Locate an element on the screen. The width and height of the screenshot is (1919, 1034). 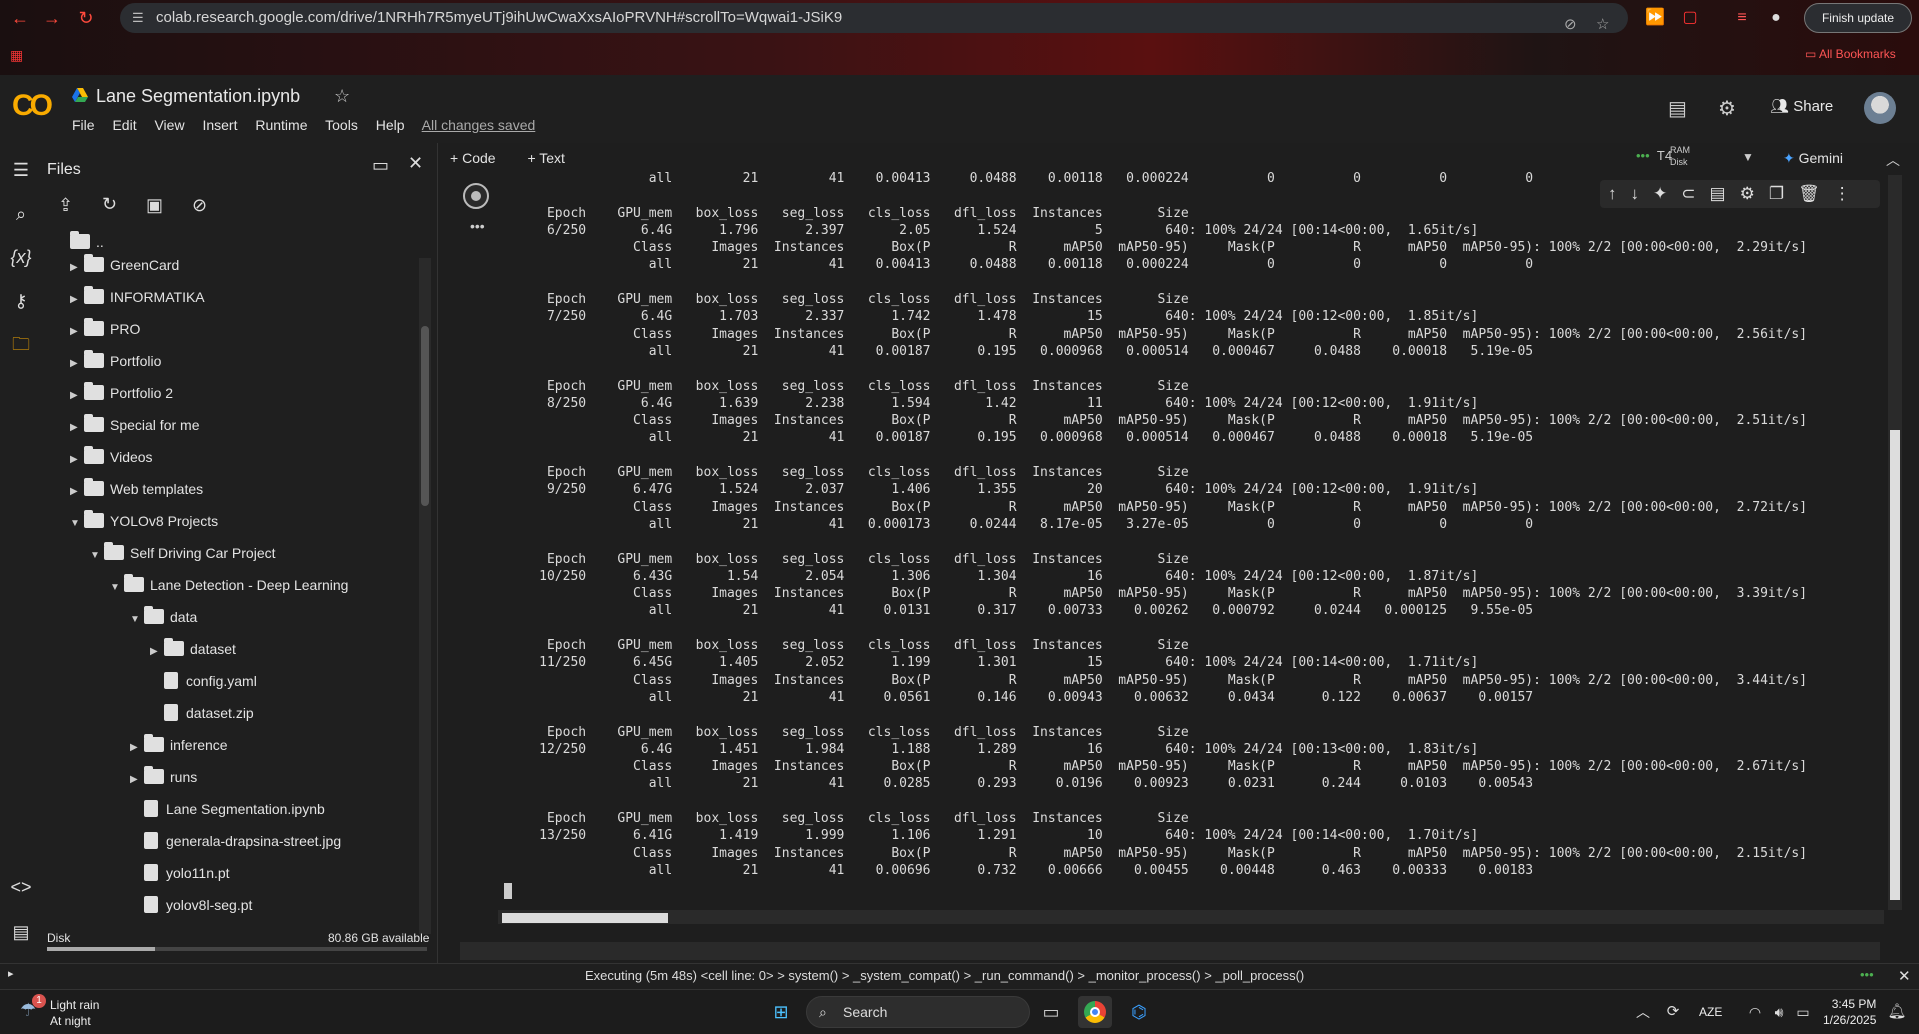
folder-row: ▶ Web templates is located at coordinates (136, 489).